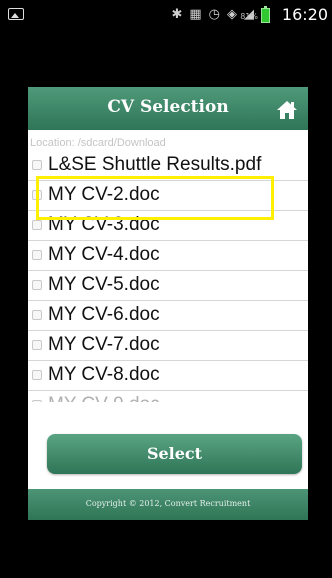 The height and width of the screenshot is (578, 332). What do you see at coordinates (168, 396) in the screenshot?
I see `file-item: MY CV-9.doc` at bounding box center [168, 396].